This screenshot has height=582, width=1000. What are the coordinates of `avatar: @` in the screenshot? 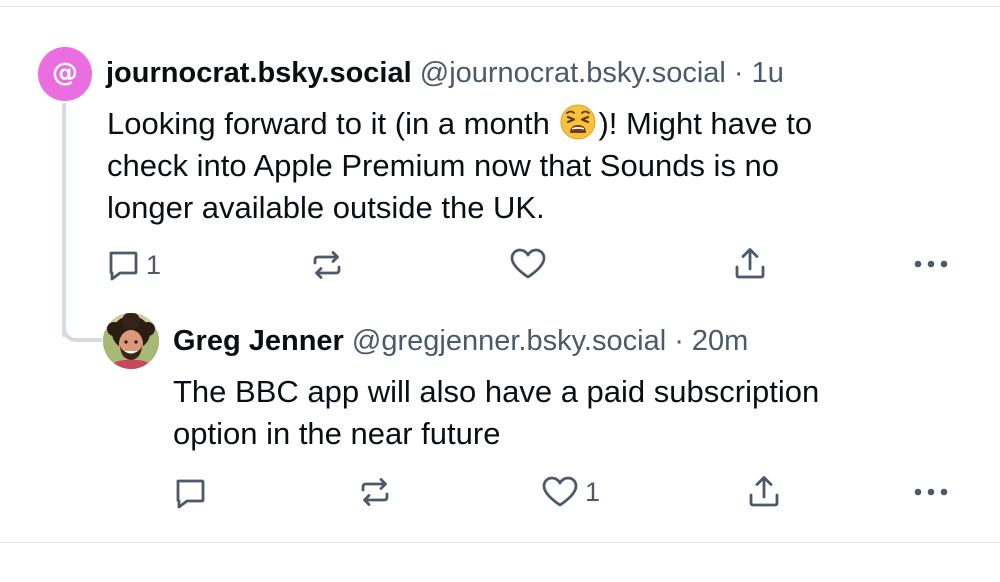 It's located at (65, 74).